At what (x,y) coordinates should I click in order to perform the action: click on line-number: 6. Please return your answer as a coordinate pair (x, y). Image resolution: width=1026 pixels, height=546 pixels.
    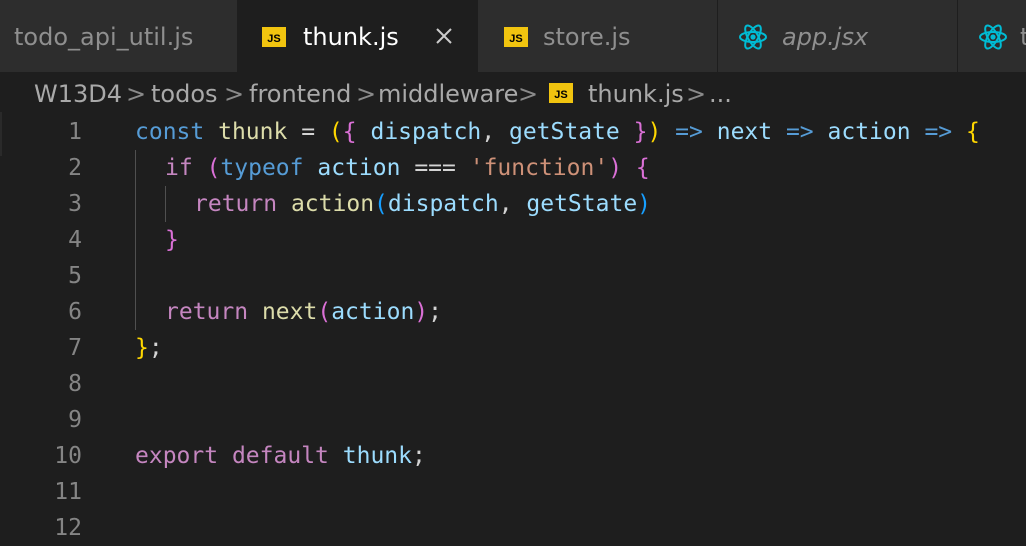
    Looking at the image, I should click on (75, 312).